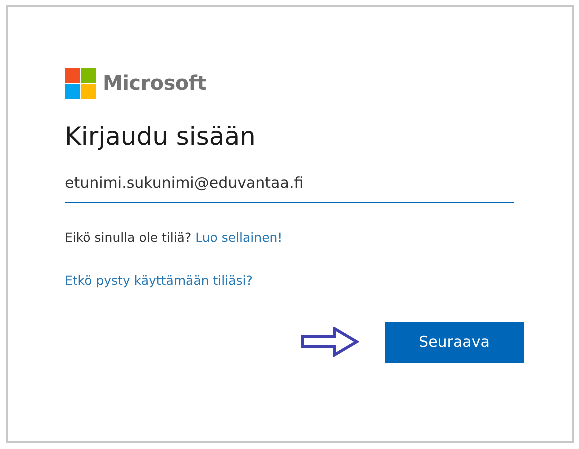  What do you see at coordinates (154, 83) in the screenshot?
I see `brand-name: Microsoft` at bounding box center [154, 83].